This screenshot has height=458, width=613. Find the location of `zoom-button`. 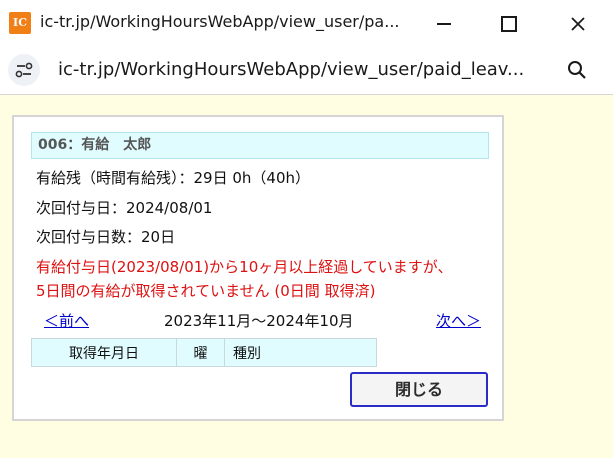

zoom-button is located at coordinates (577, 70).